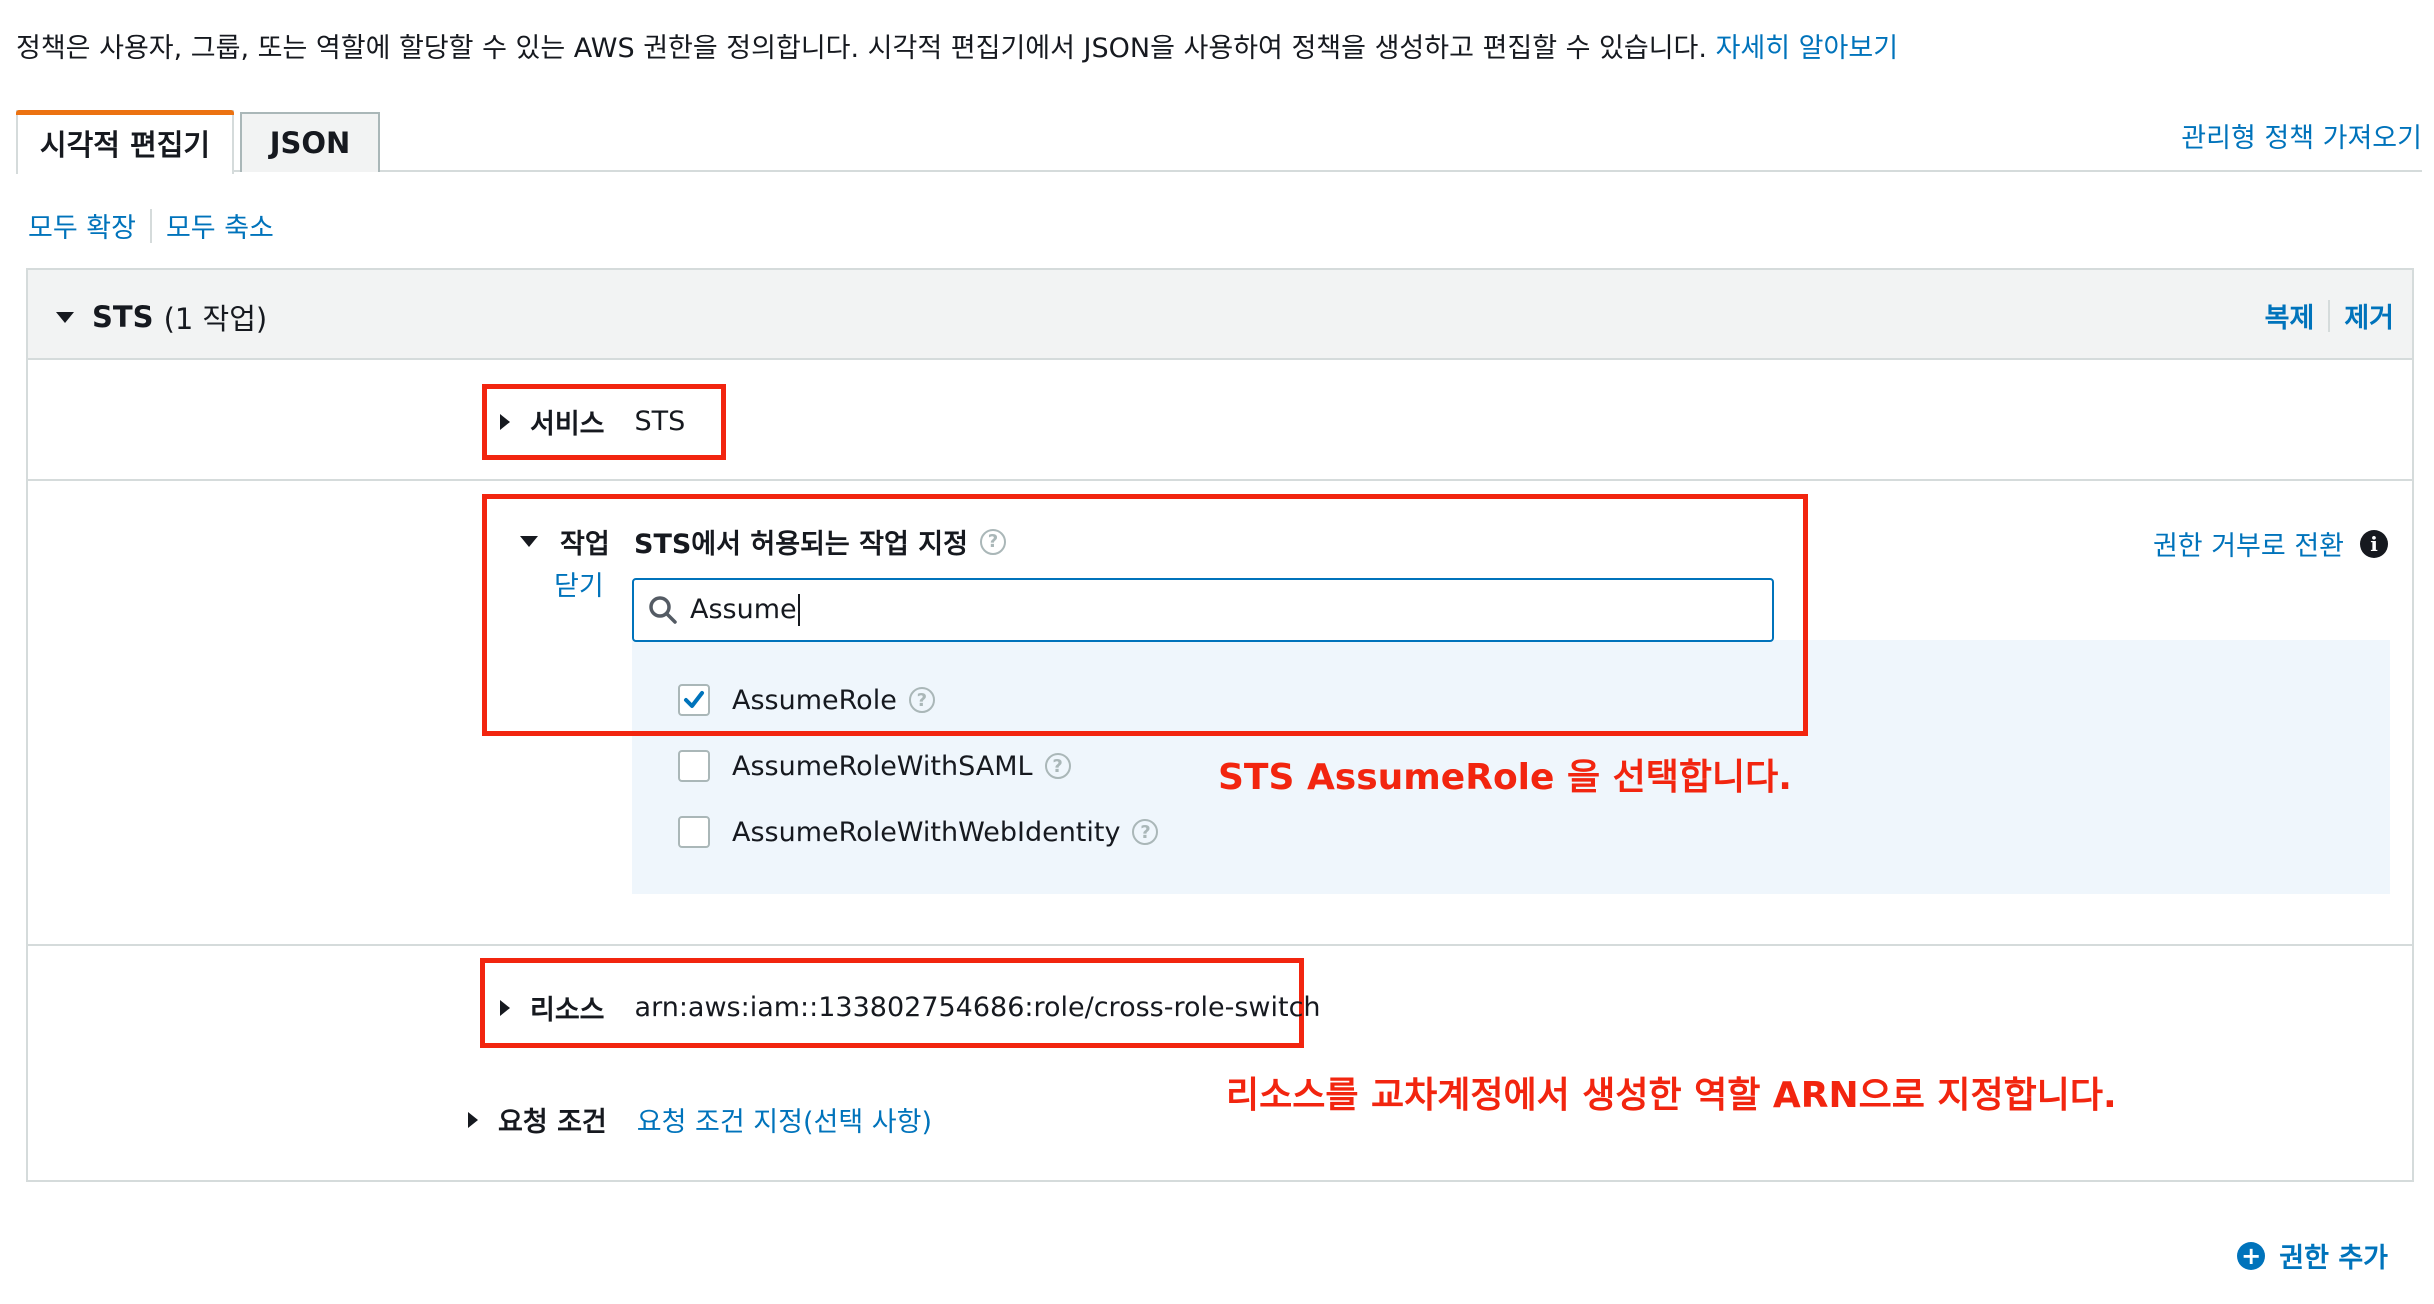  Describe the element at coordinates (2290, 315) in the screenshot. I see `clone-button: 복제` at that location.